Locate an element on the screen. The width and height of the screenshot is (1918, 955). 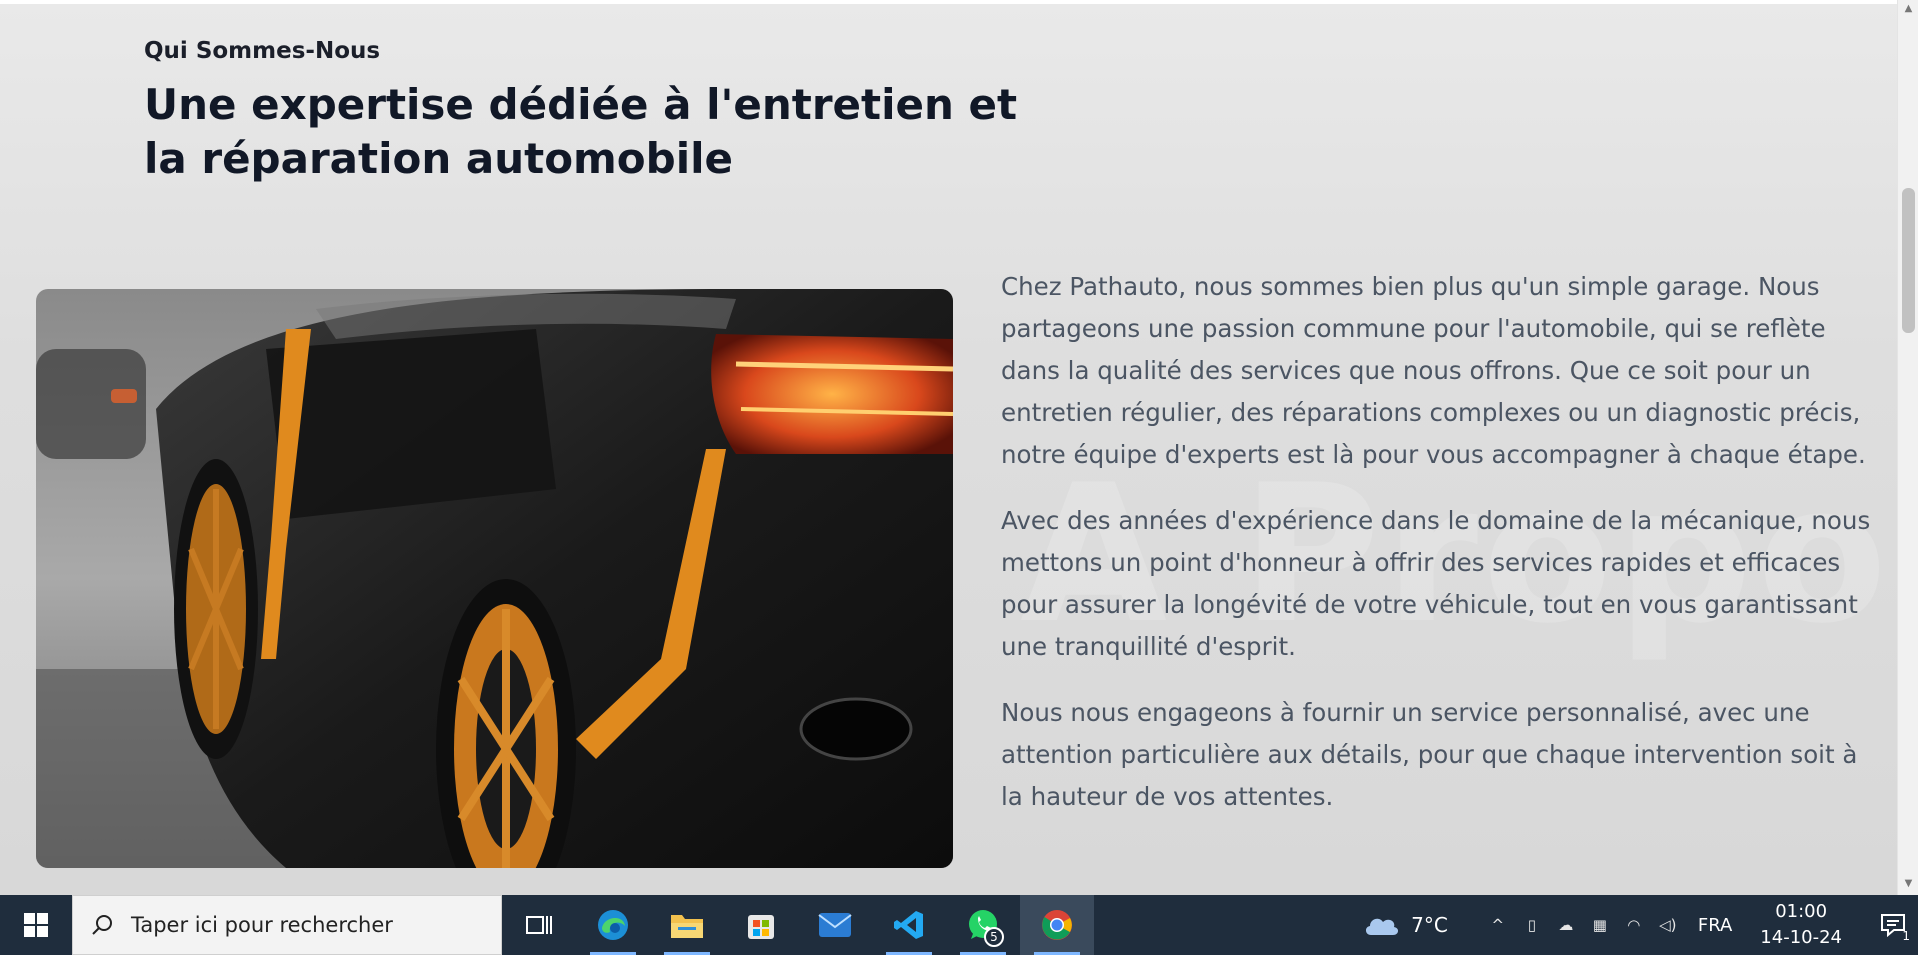
notification-count: 1 is located at coordinates (1906, 936).